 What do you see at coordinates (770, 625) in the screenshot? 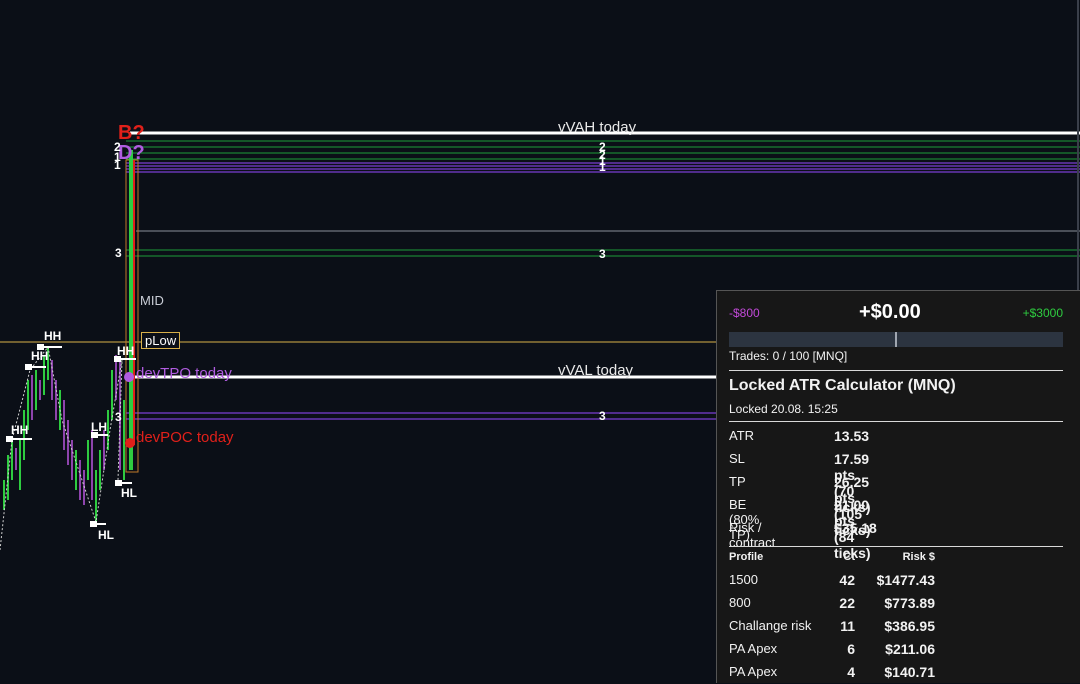
I see `cell-profile: Challange risk` at bounding box center [770, 625].